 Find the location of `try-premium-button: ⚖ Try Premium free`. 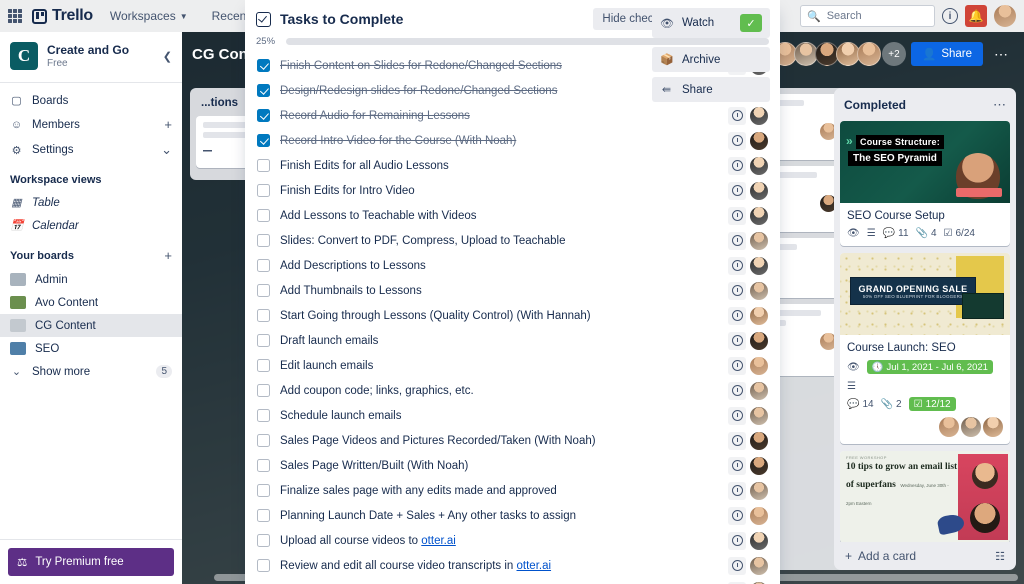

try-premium-button: ⚖ Try Premium free is located at coordinates (91, 562).